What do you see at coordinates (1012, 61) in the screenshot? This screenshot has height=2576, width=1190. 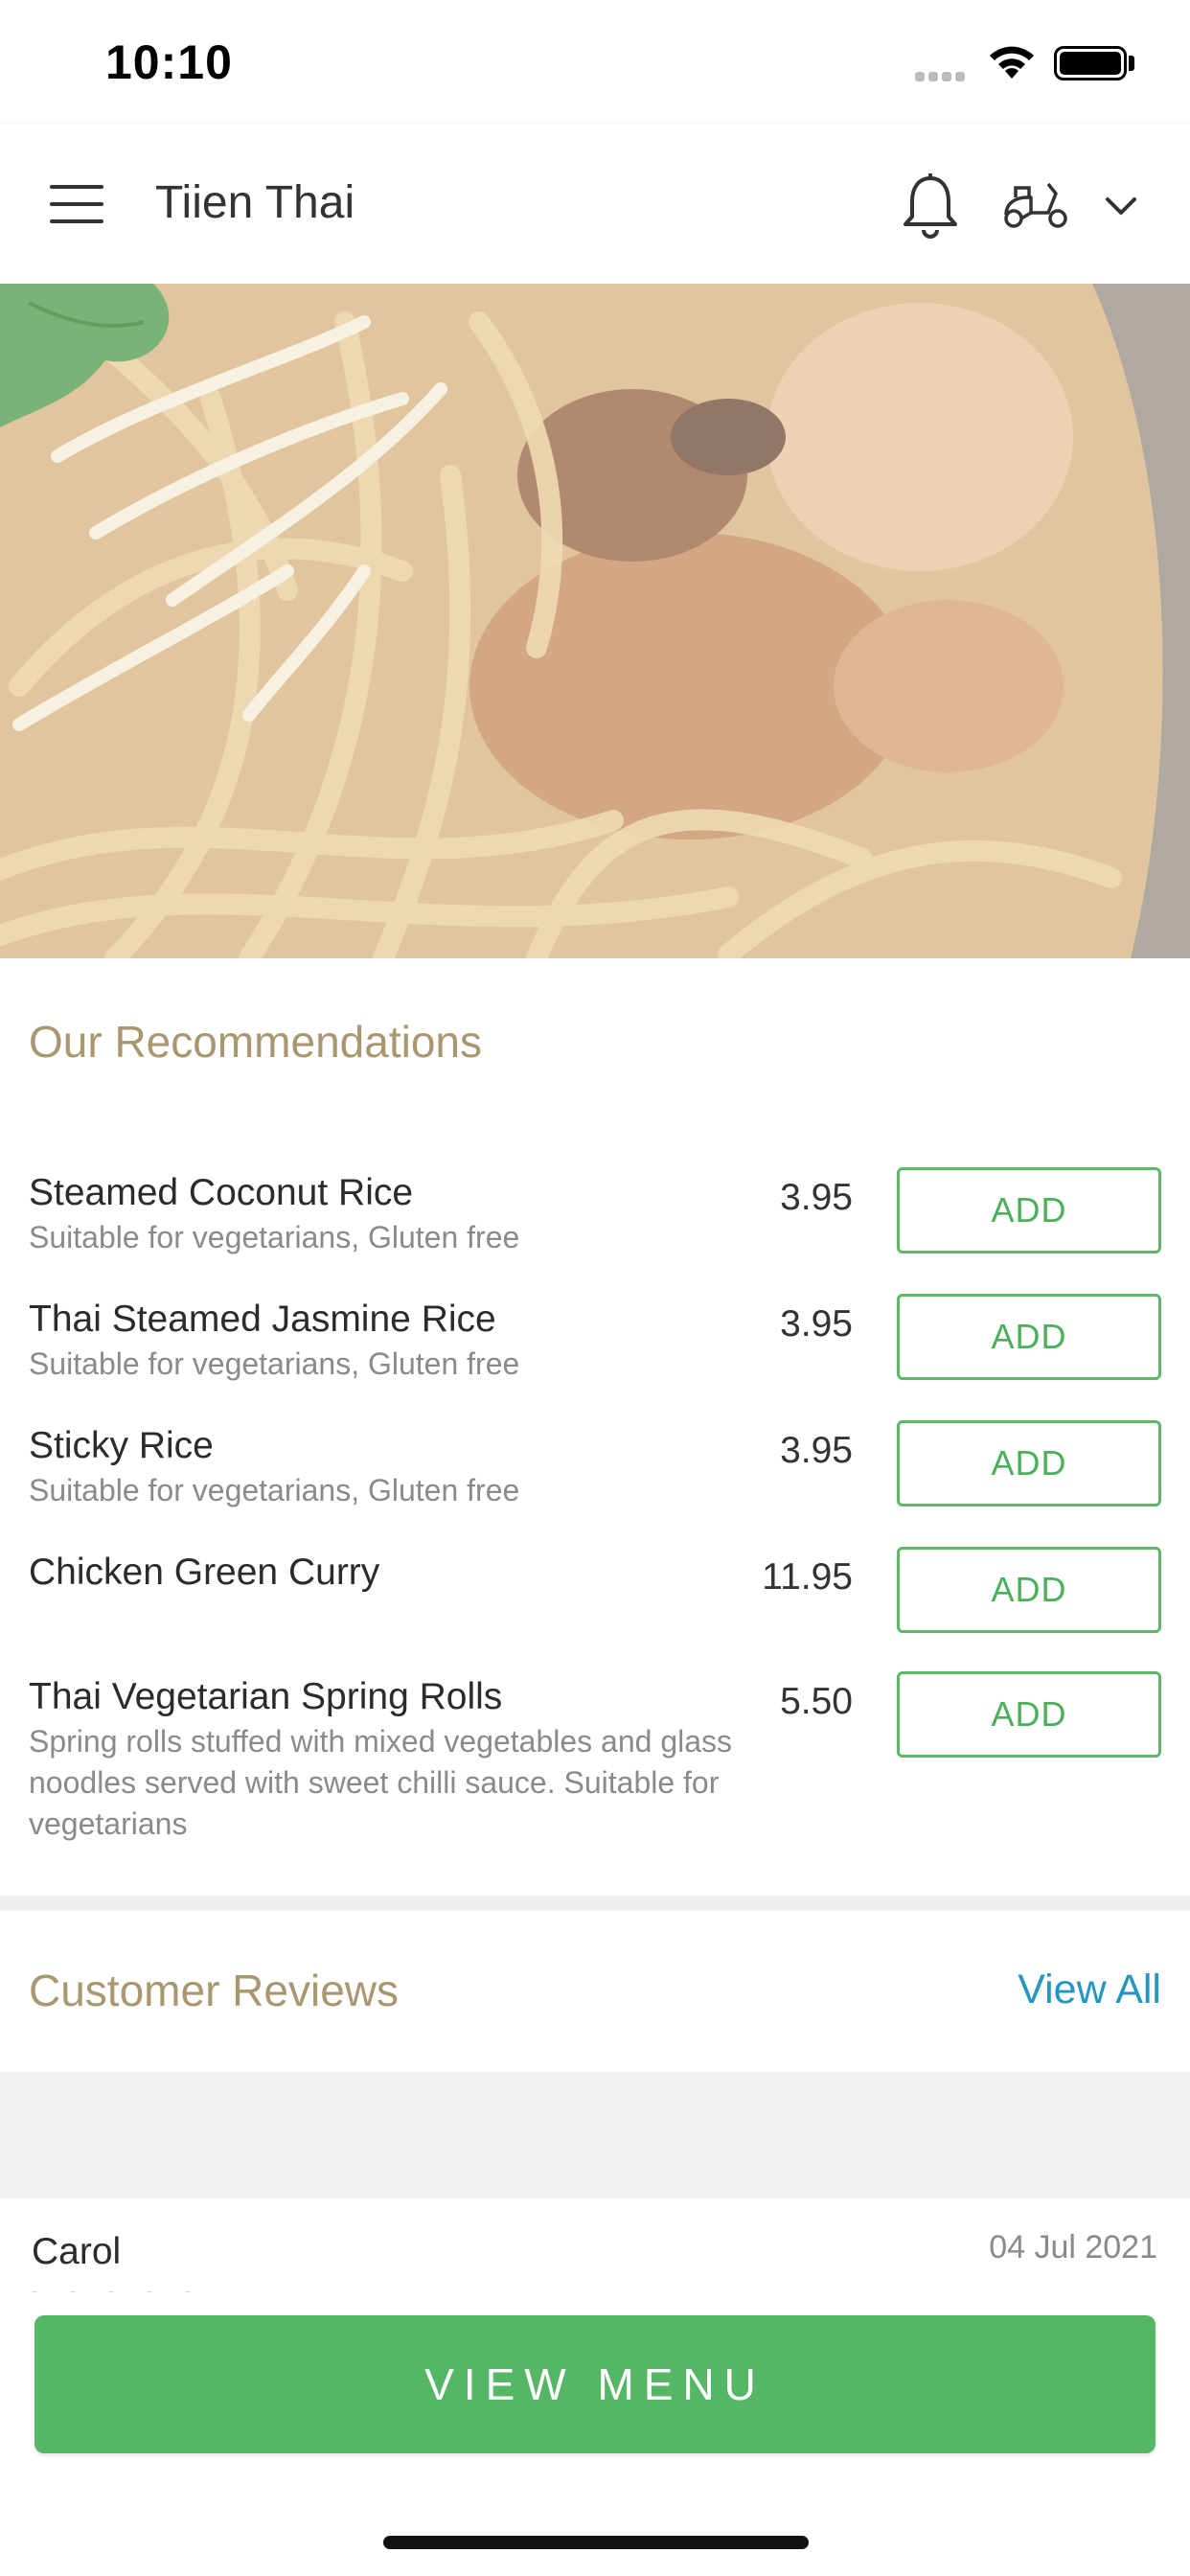 I see `wifi-icon` at bounding box center [1012, 61].